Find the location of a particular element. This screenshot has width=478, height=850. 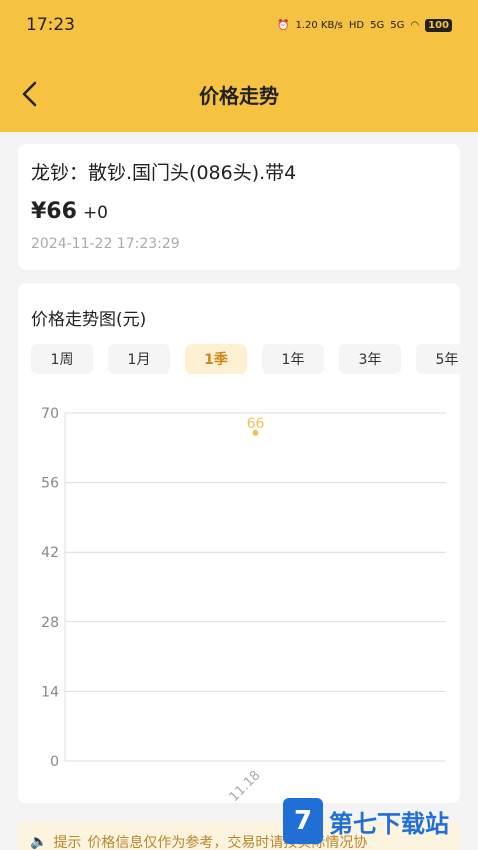

y-tick-label-1: 14 is located at coordinates (50, 692).